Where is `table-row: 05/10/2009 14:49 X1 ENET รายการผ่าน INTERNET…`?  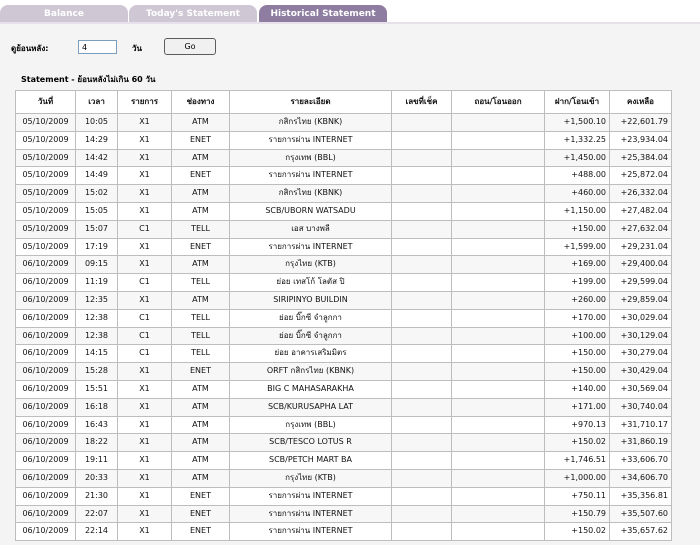
table-row: 05/10/2009 14:49 X1 ENET รายการผ่าน INTERNET… is located at coordinates (343, 176).